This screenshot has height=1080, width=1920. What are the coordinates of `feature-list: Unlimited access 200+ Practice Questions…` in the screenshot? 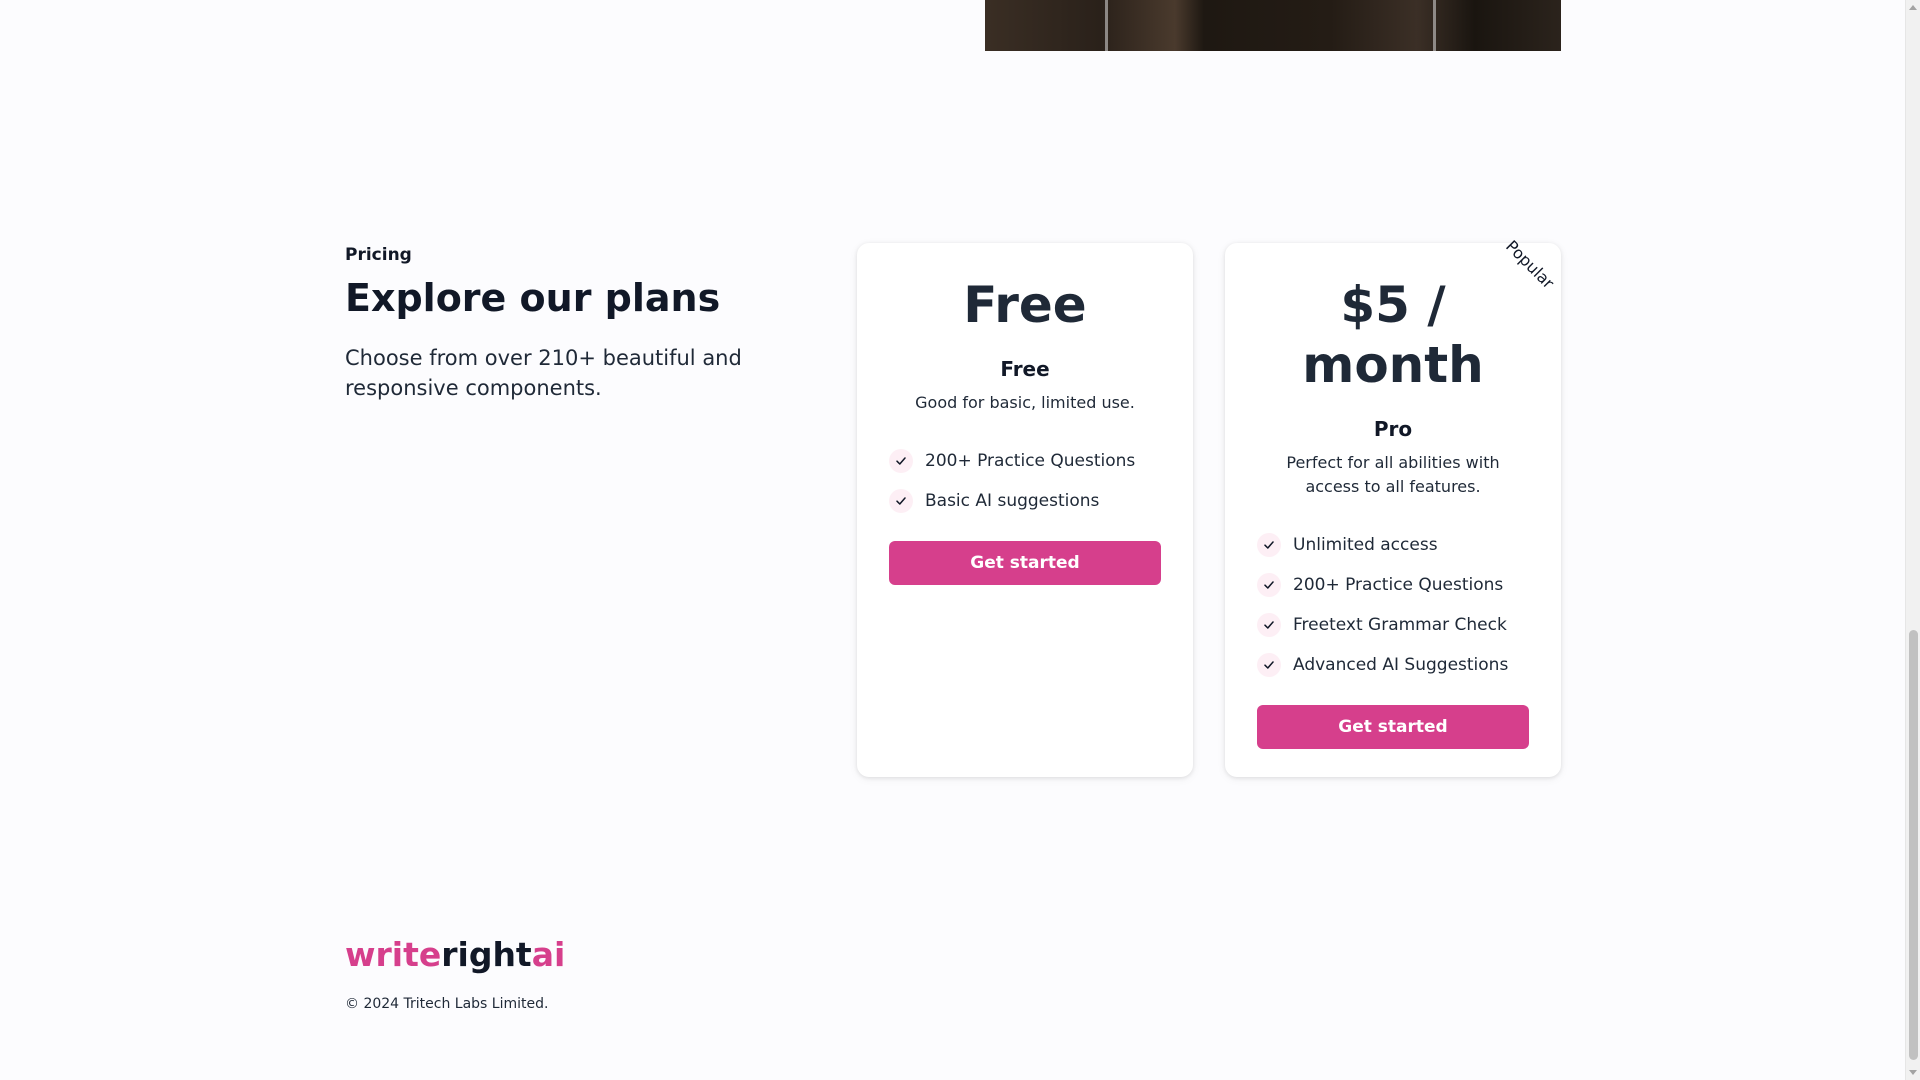 It's located at (1393, 605).